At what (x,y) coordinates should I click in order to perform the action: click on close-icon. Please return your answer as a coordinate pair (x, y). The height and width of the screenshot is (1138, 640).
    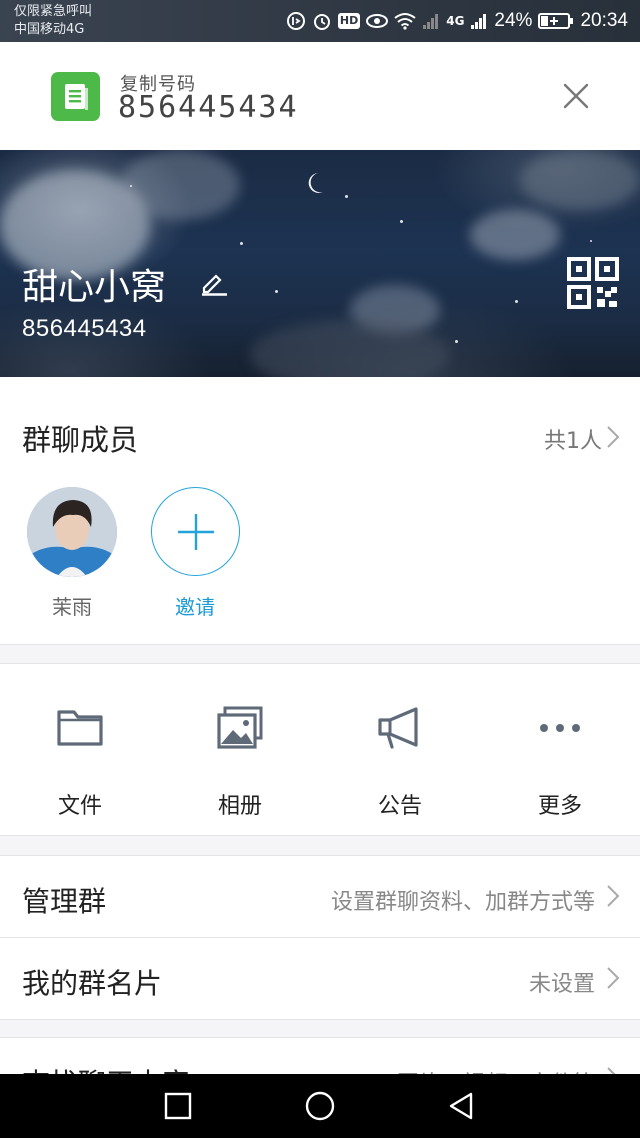
    Looking at the image, I should click on (576, 96).